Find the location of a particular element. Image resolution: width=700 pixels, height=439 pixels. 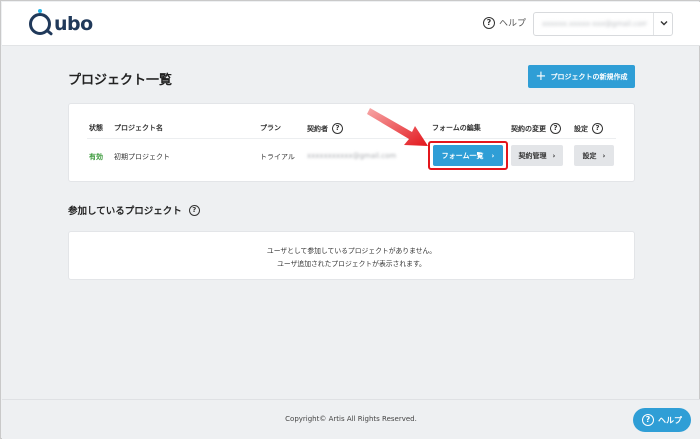

account-divider is located at coordinates (653, 24).